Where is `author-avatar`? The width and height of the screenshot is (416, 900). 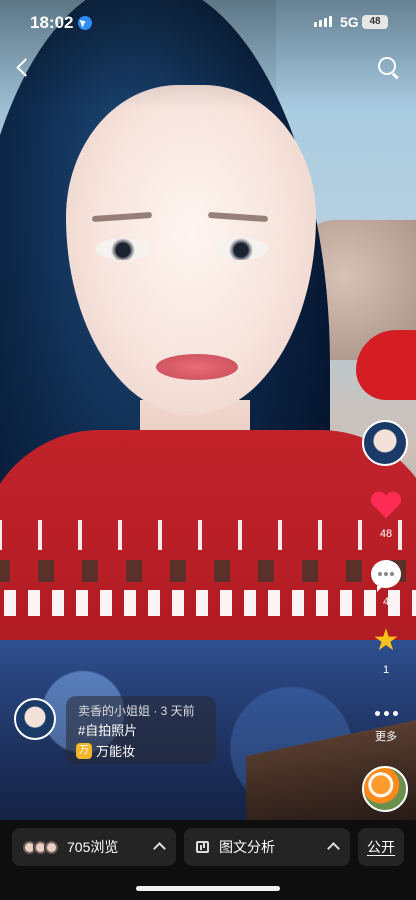 author-avatar is located at coordinates (35, 719).